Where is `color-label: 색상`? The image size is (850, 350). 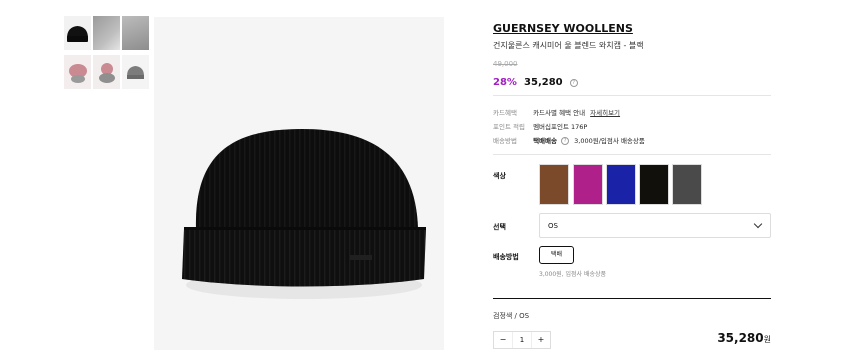 color-label: 색상 is located at coordinates (499, 176).